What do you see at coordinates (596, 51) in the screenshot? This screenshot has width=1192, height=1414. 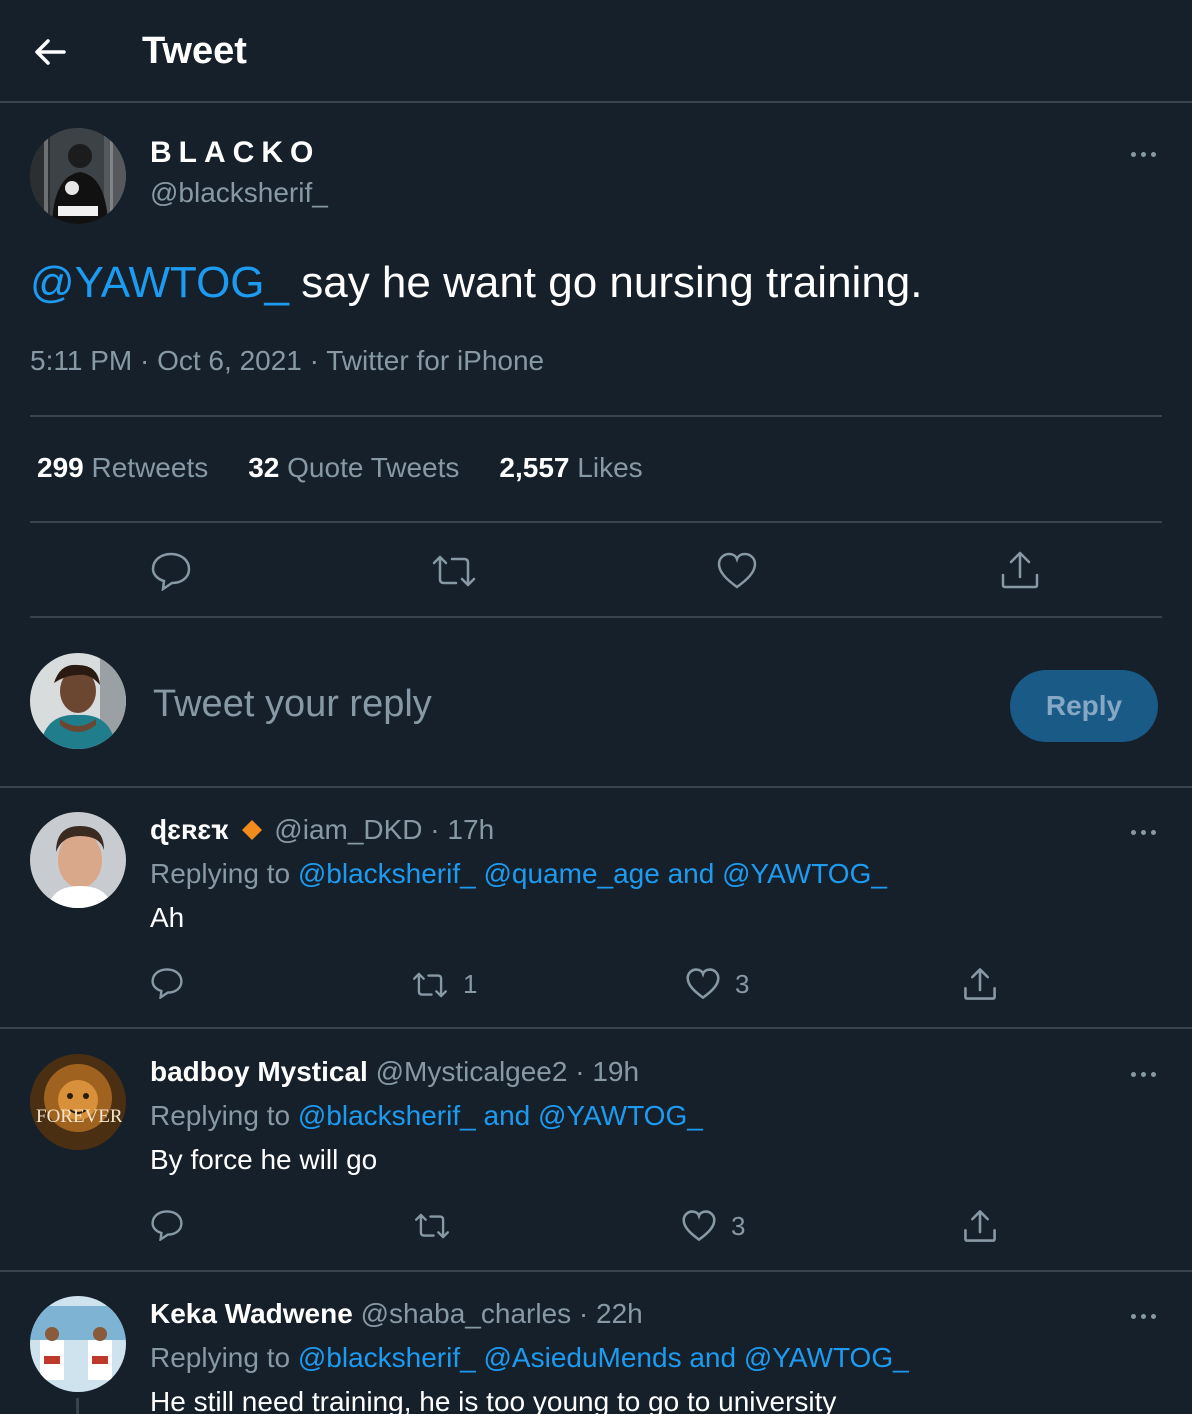 I see `top-bar: Tweet` at bounding box center [596, 51].